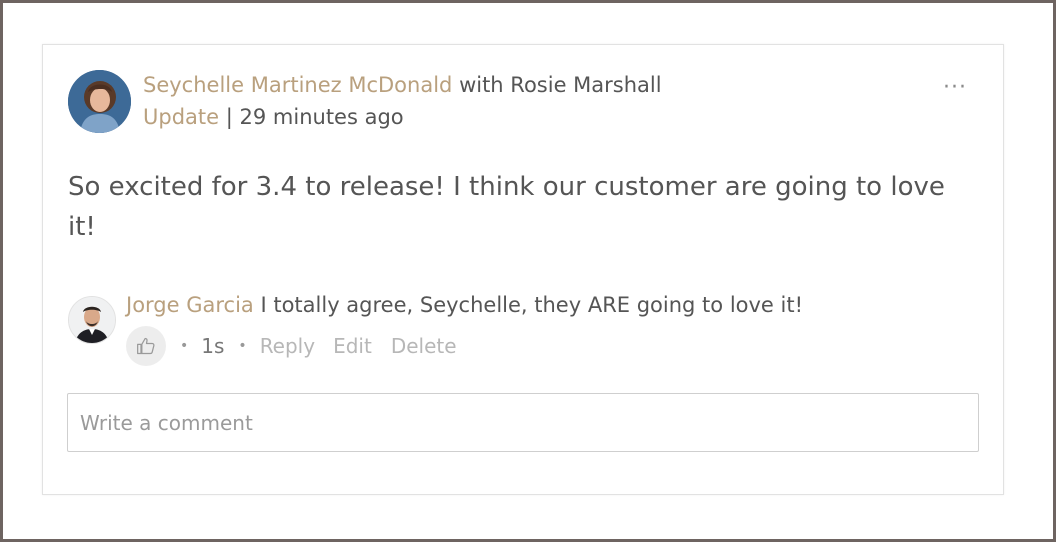 Image resolution: width=1056 pixels, height=542 pixels. Describe the element at coordinates (190, 305) in the screenshot. I see `comment-author-link: Jorge Garcia` at that location.